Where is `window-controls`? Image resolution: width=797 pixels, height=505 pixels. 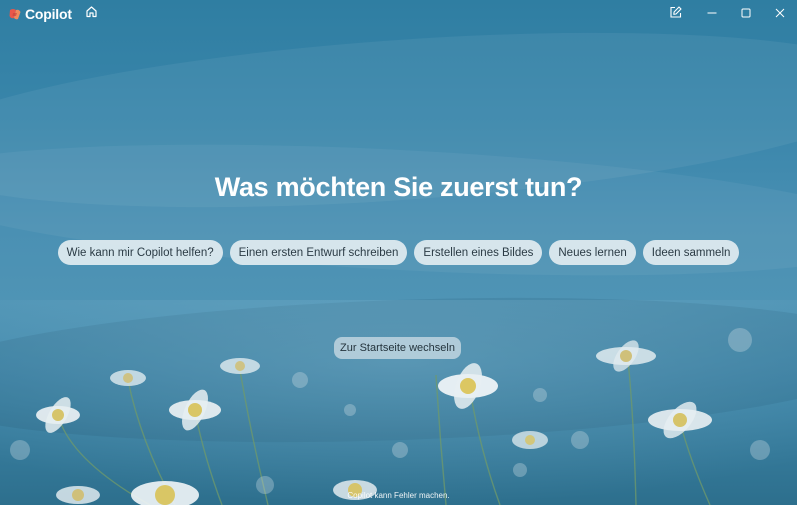 window-controls is located at coordinates (728, 14).